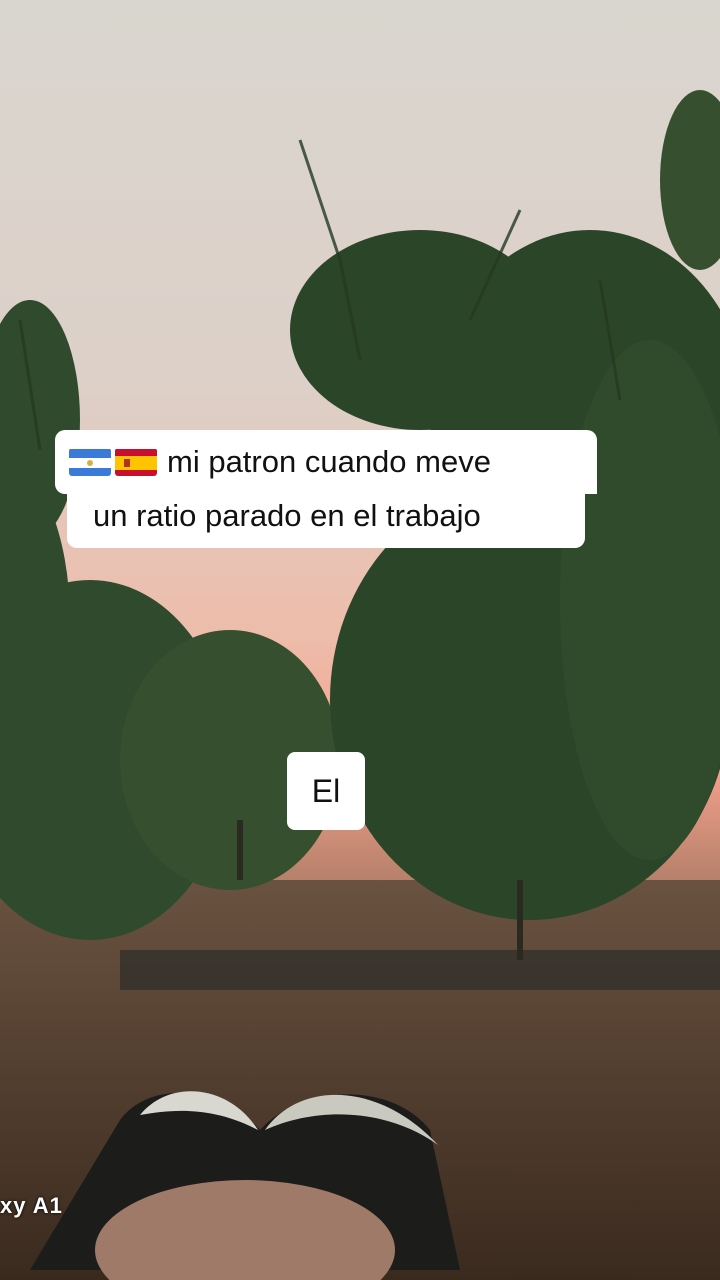  Describe the element at coordinates (90, 462) in the screenshot. I see `nicaragua-flag-icon` at that location.